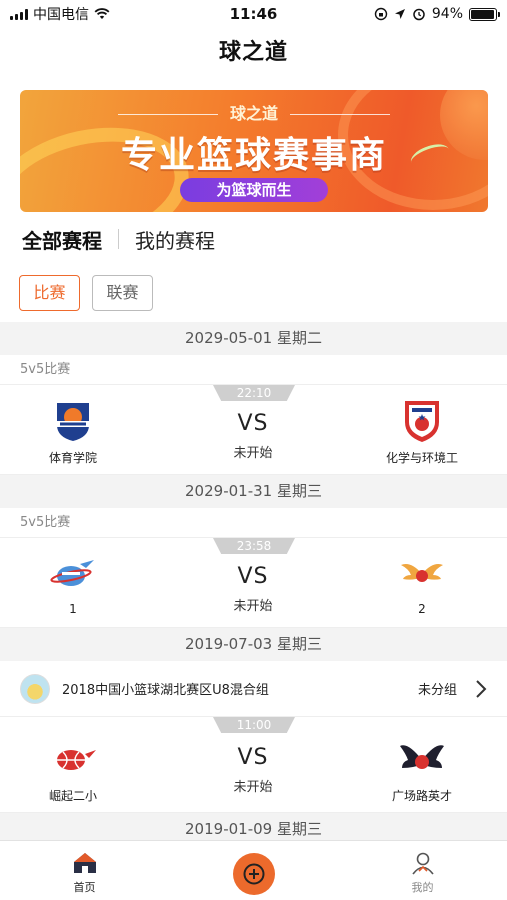  I want to click on home-icon, so click(84, 863).